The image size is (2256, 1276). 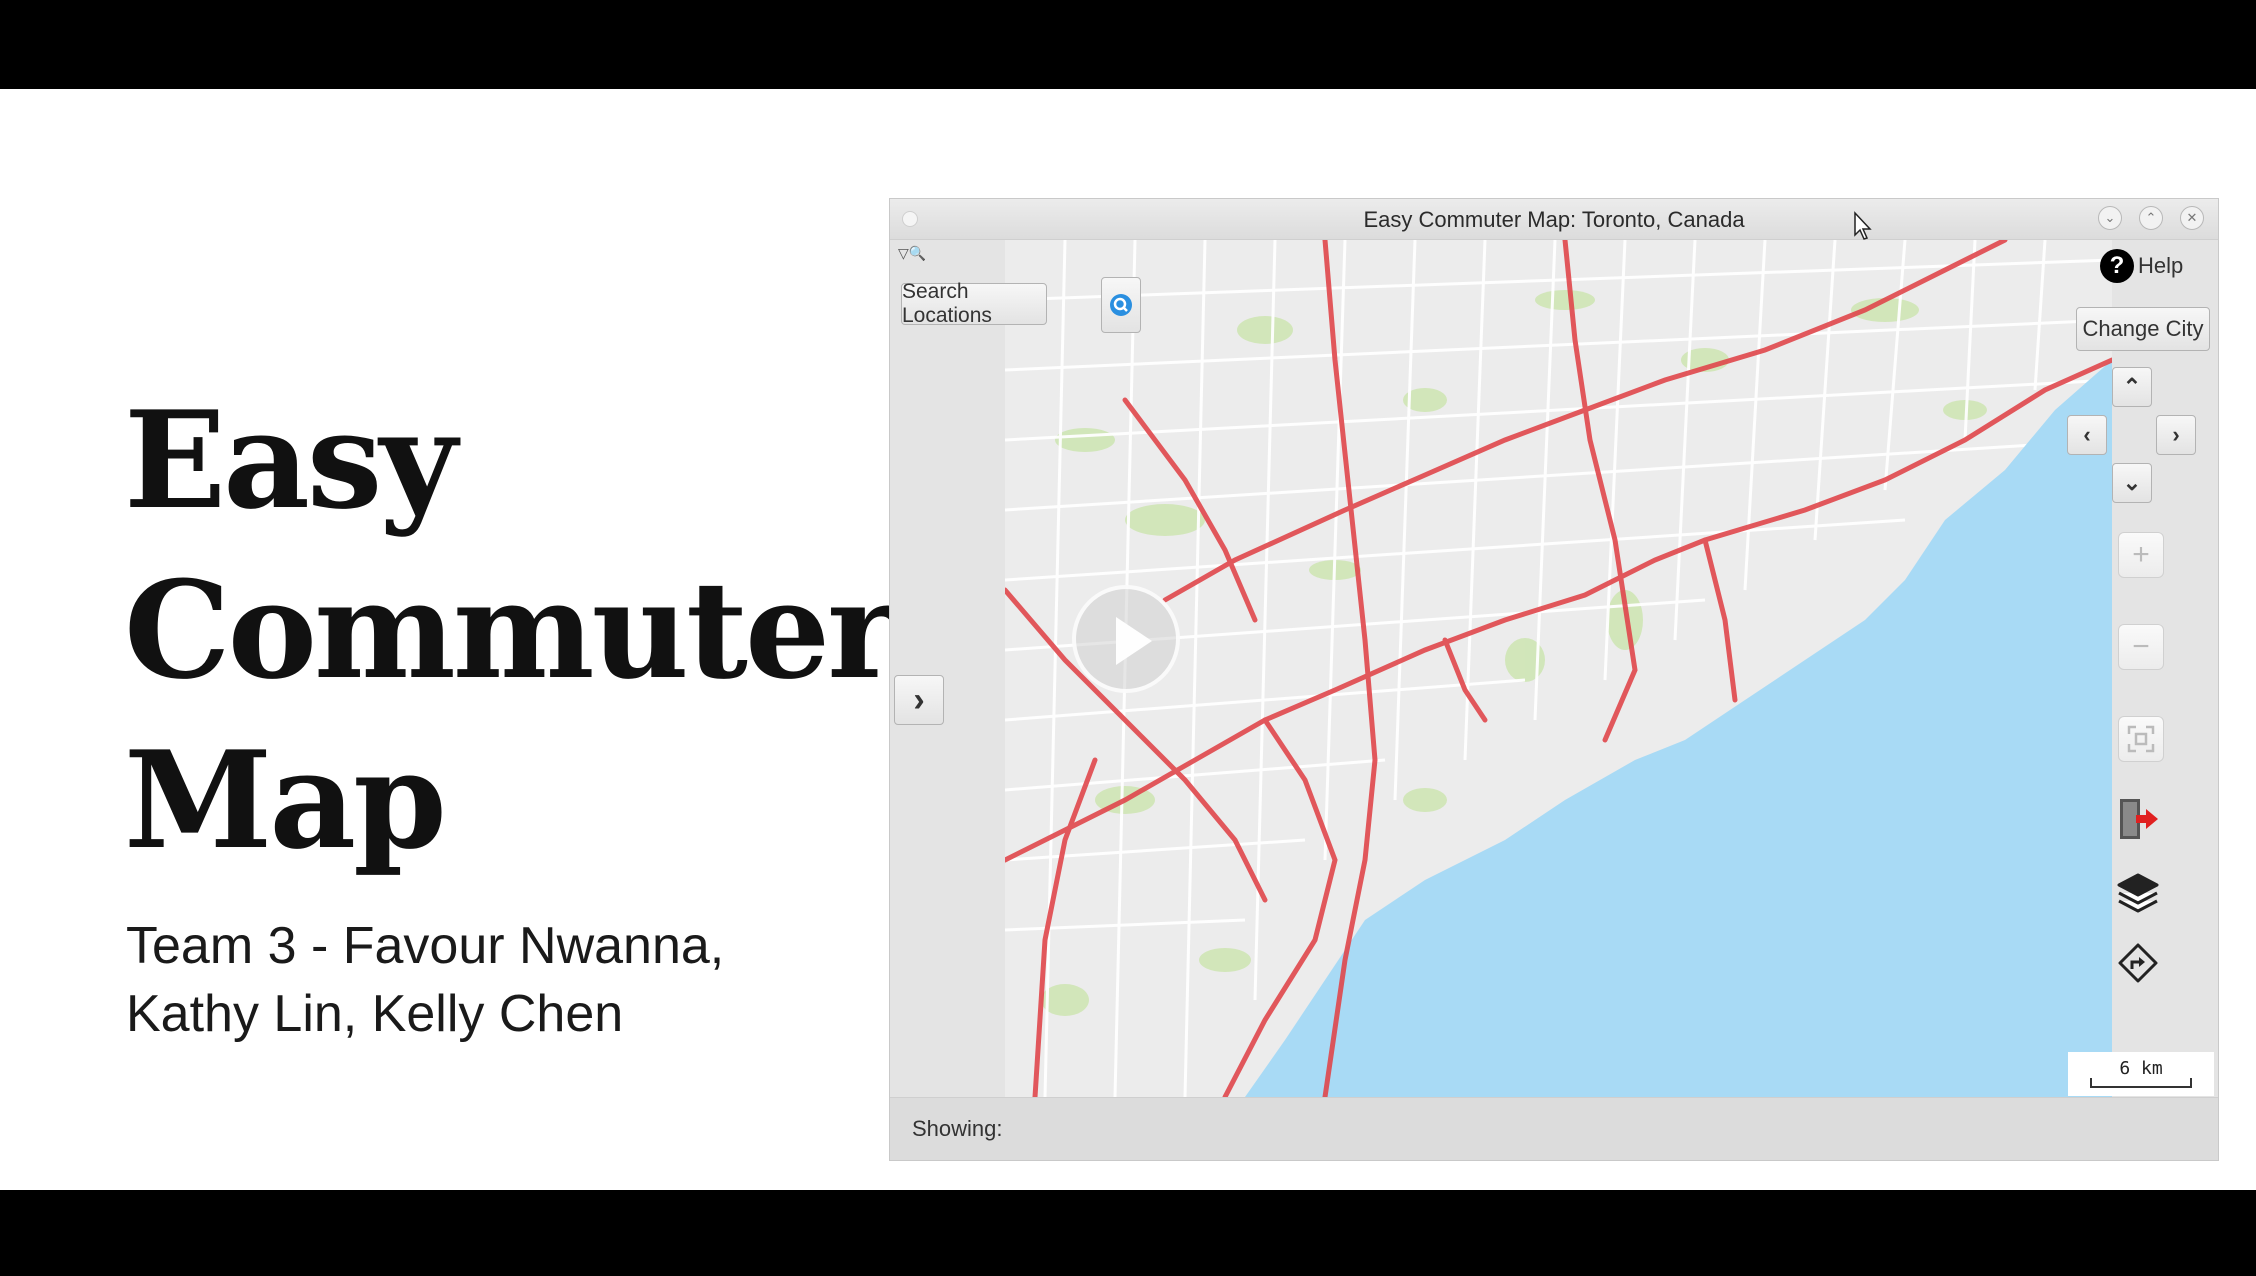 I want to click on layers-icon, so click(x=2138, y=893).